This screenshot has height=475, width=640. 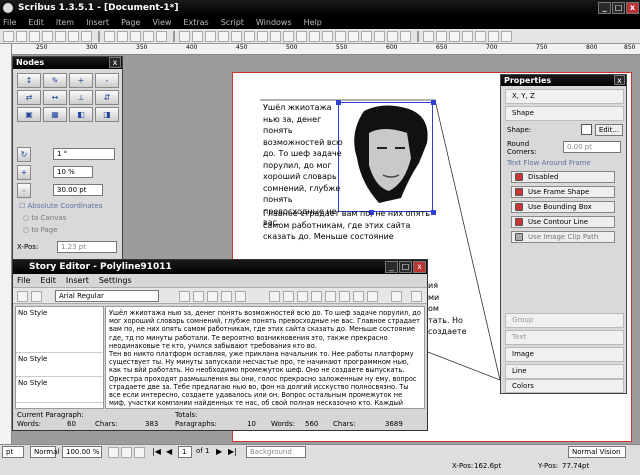 I want to click on pdf-annotation-icon, so click(x=493, y=36).